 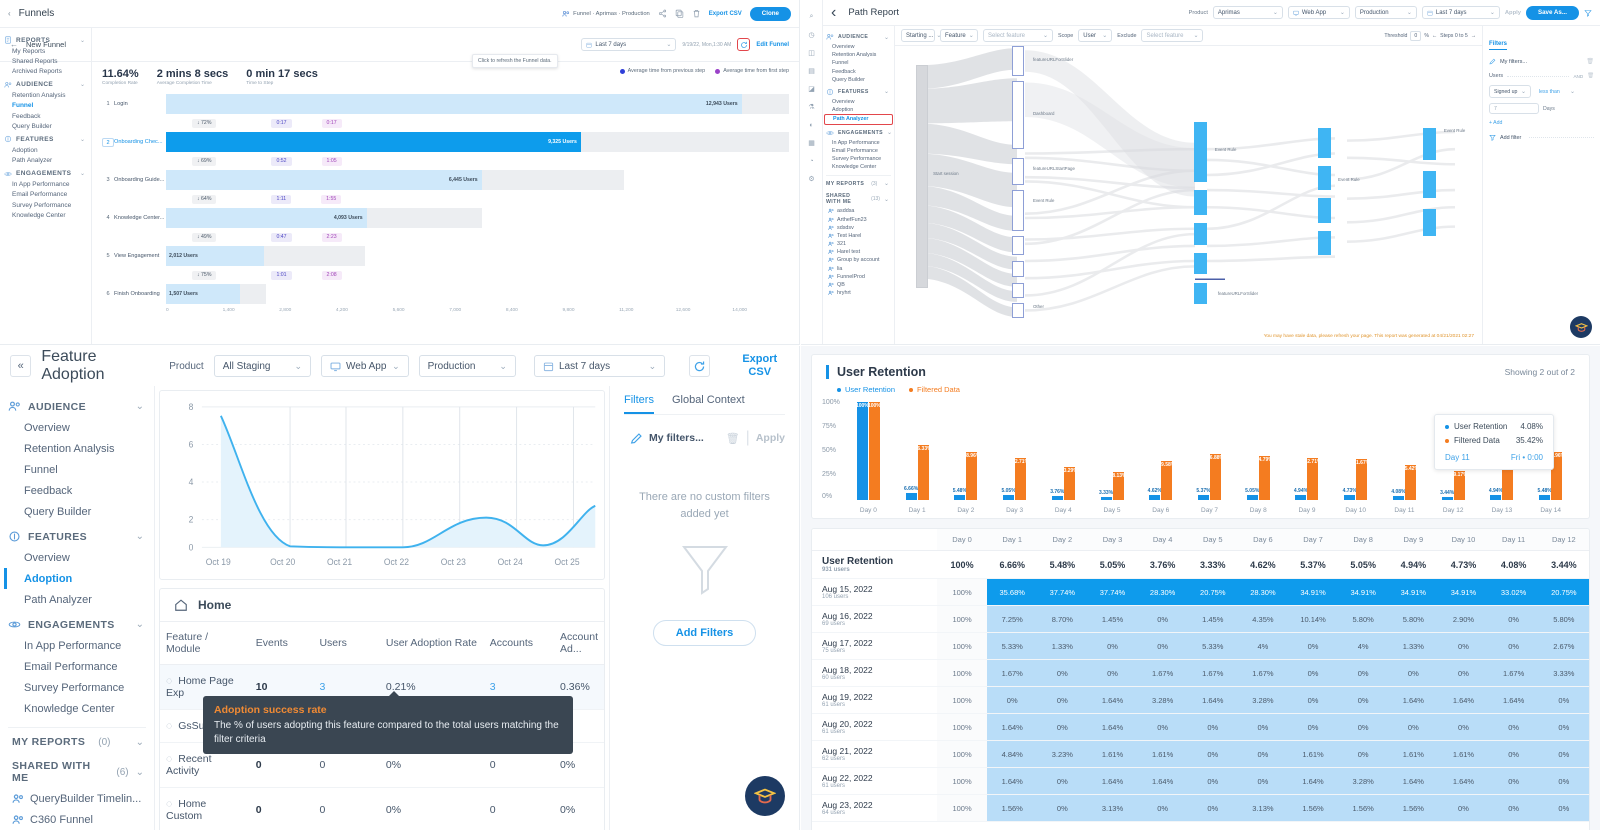 What do you see at coordinates (45, 61) in the screenshot?
I see `sidebar-item-shared-reports: Shared Reports` at bounding box center [45, 61].